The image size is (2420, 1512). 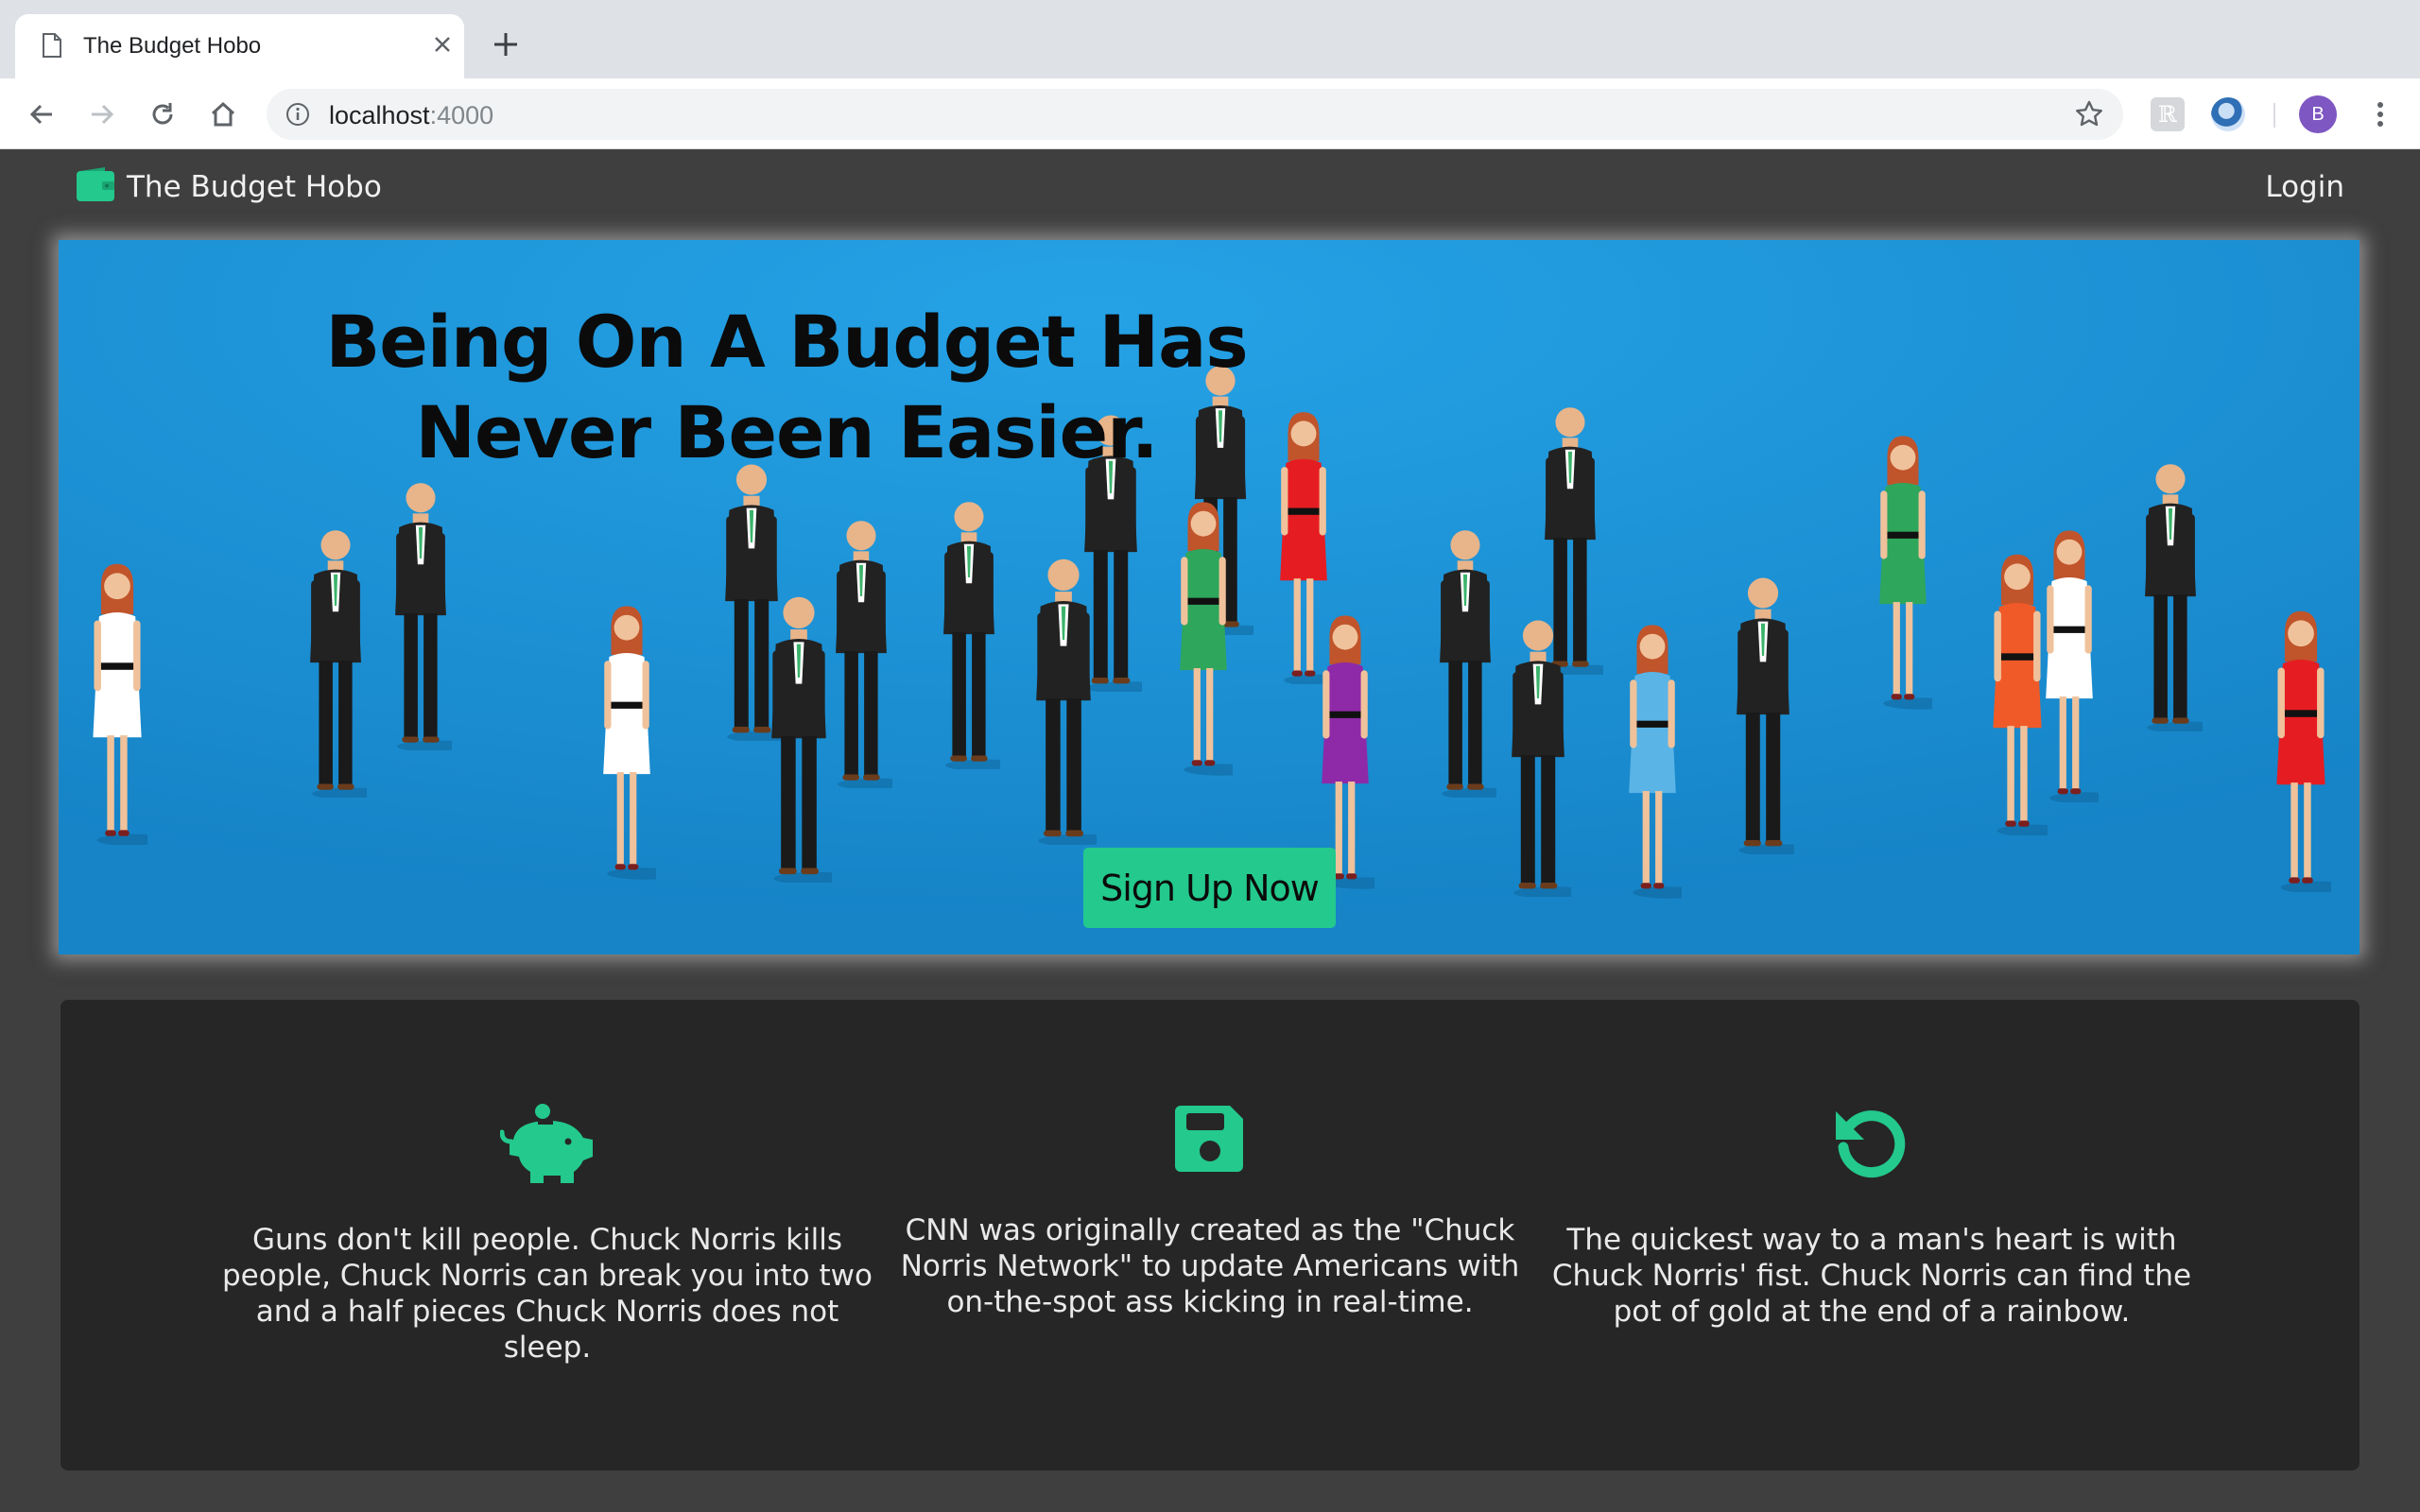 I want to click on wallet-icon, so click(x=95, y=186).